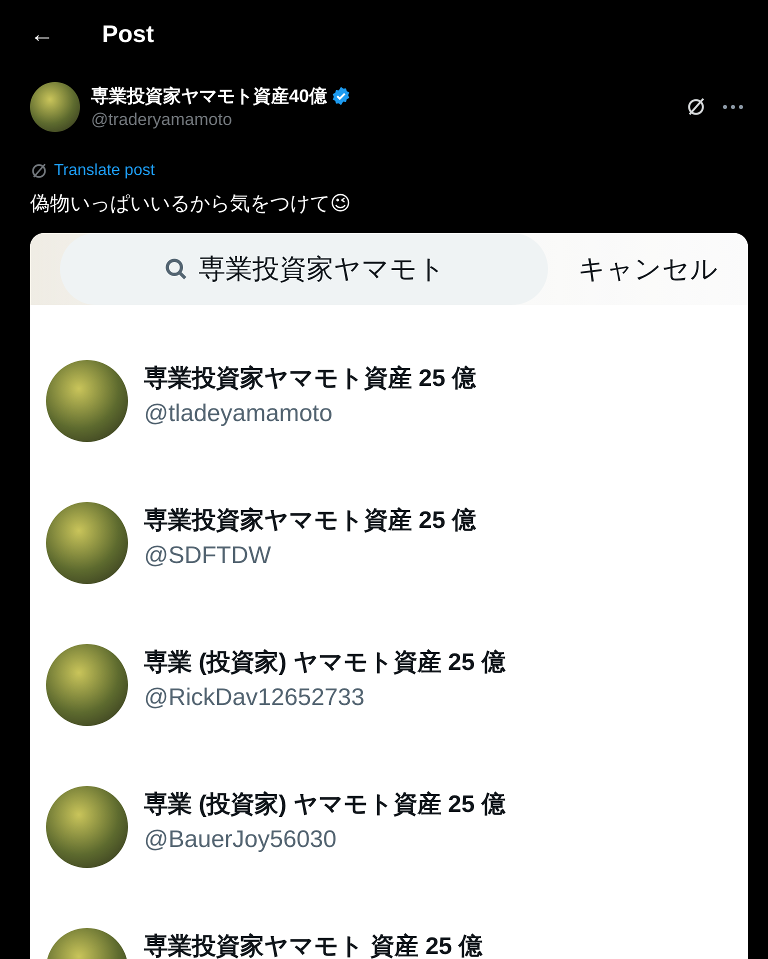  What do you see at coordinates (209, 96) in the screenshot?
I see `author-name: 専業投資家ヤマモト資産40億` at bounding box center [209, 96].